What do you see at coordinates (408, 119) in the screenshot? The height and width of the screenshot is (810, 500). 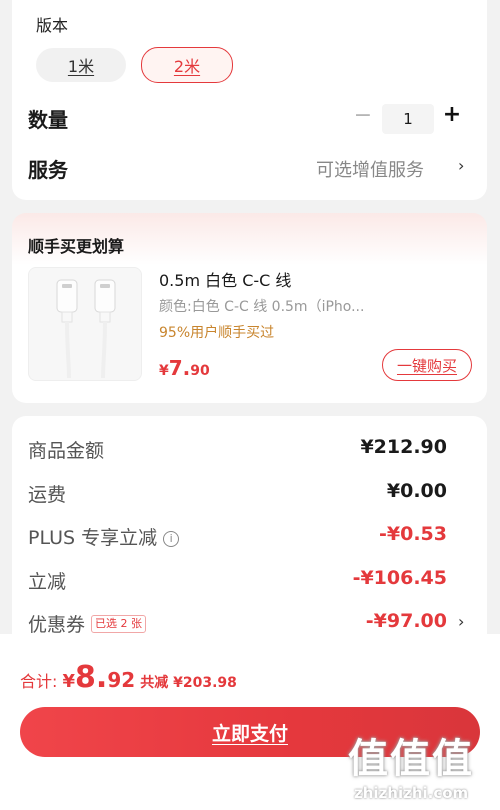 I see `quantity-input: 1` at bounding box center [408, 119].